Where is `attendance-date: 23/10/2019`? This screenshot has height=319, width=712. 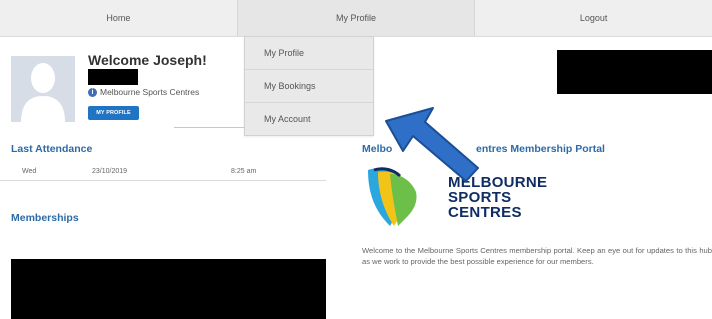
attendance-date: 23/10/2019 is located at coordinates (110, 171).